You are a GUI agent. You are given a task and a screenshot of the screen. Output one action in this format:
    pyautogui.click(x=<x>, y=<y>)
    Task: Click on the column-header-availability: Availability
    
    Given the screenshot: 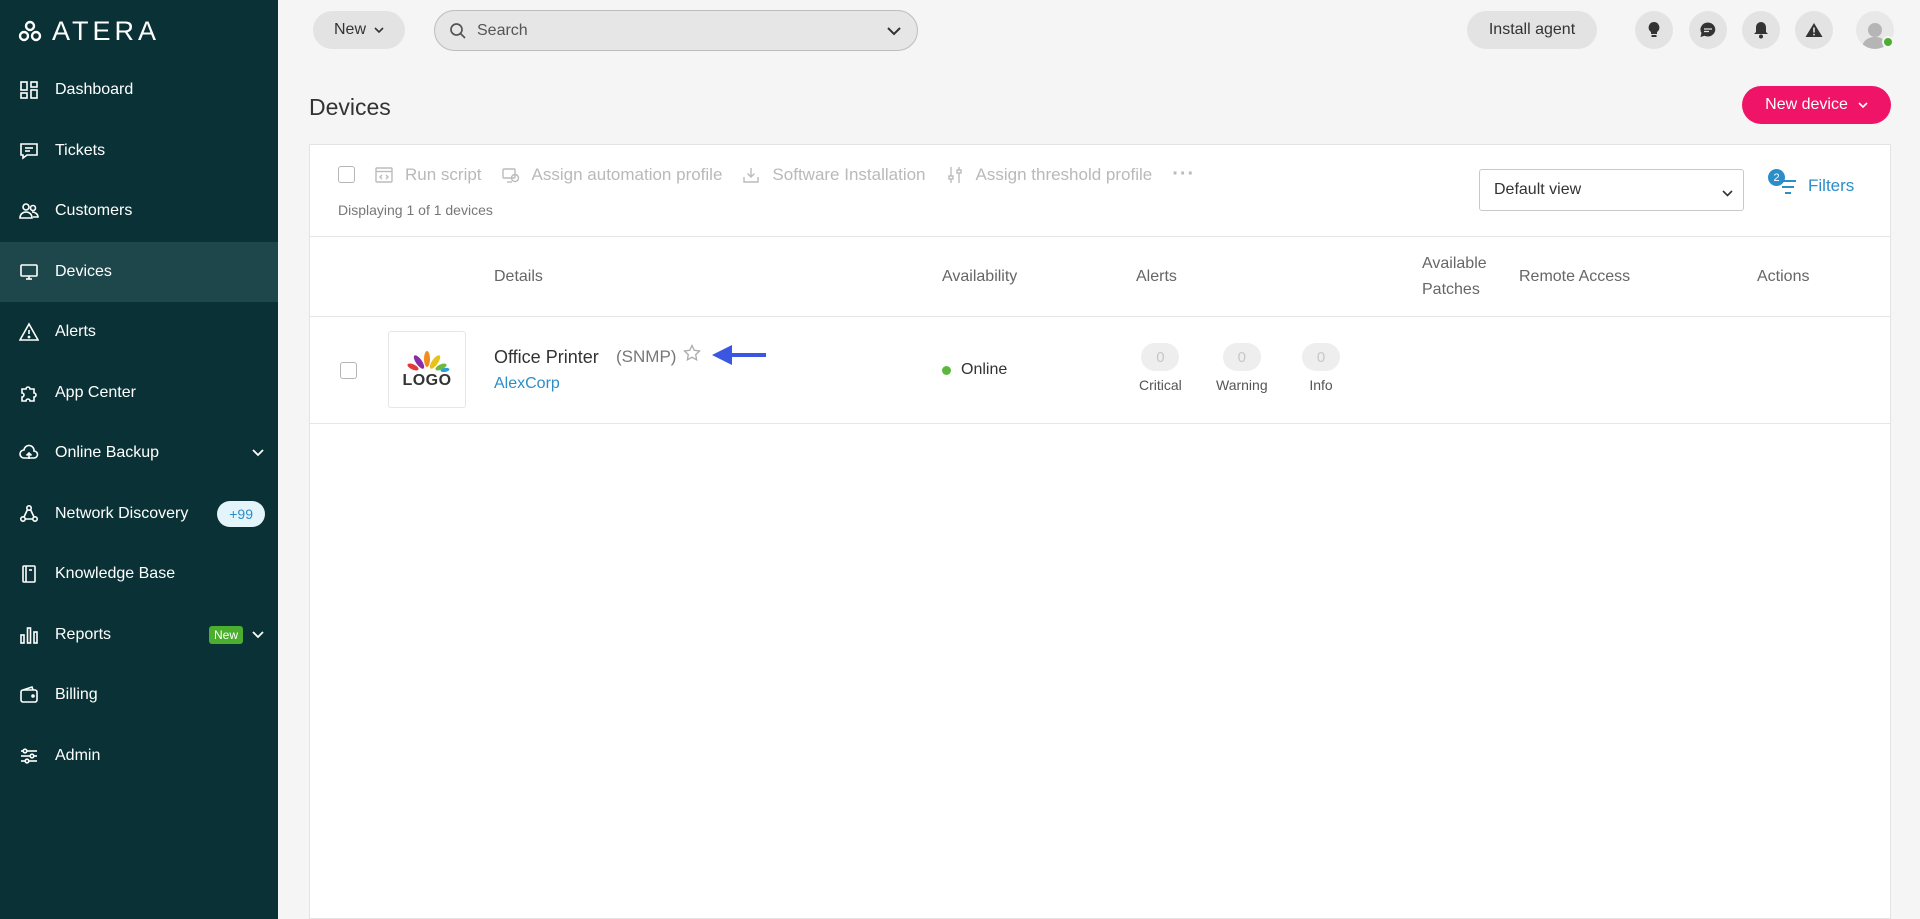 What is the action you would take?
    pyautogui.click(x=979, y=277)
    